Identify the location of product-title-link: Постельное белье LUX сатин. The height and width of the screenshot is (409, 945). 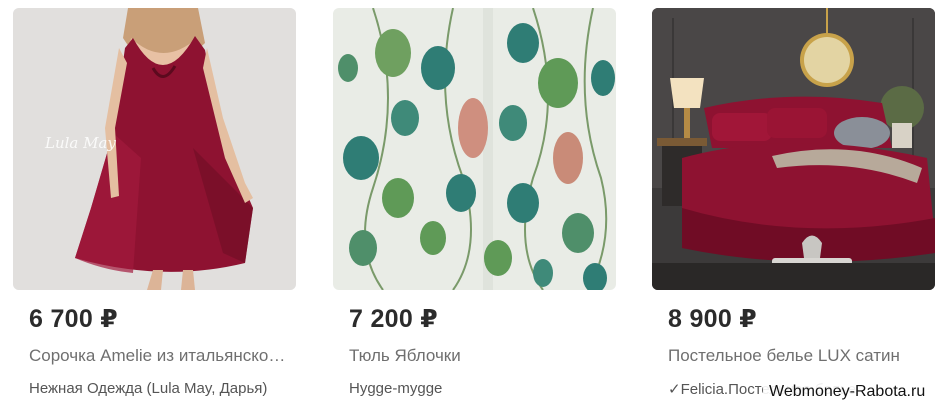
(799, 356).